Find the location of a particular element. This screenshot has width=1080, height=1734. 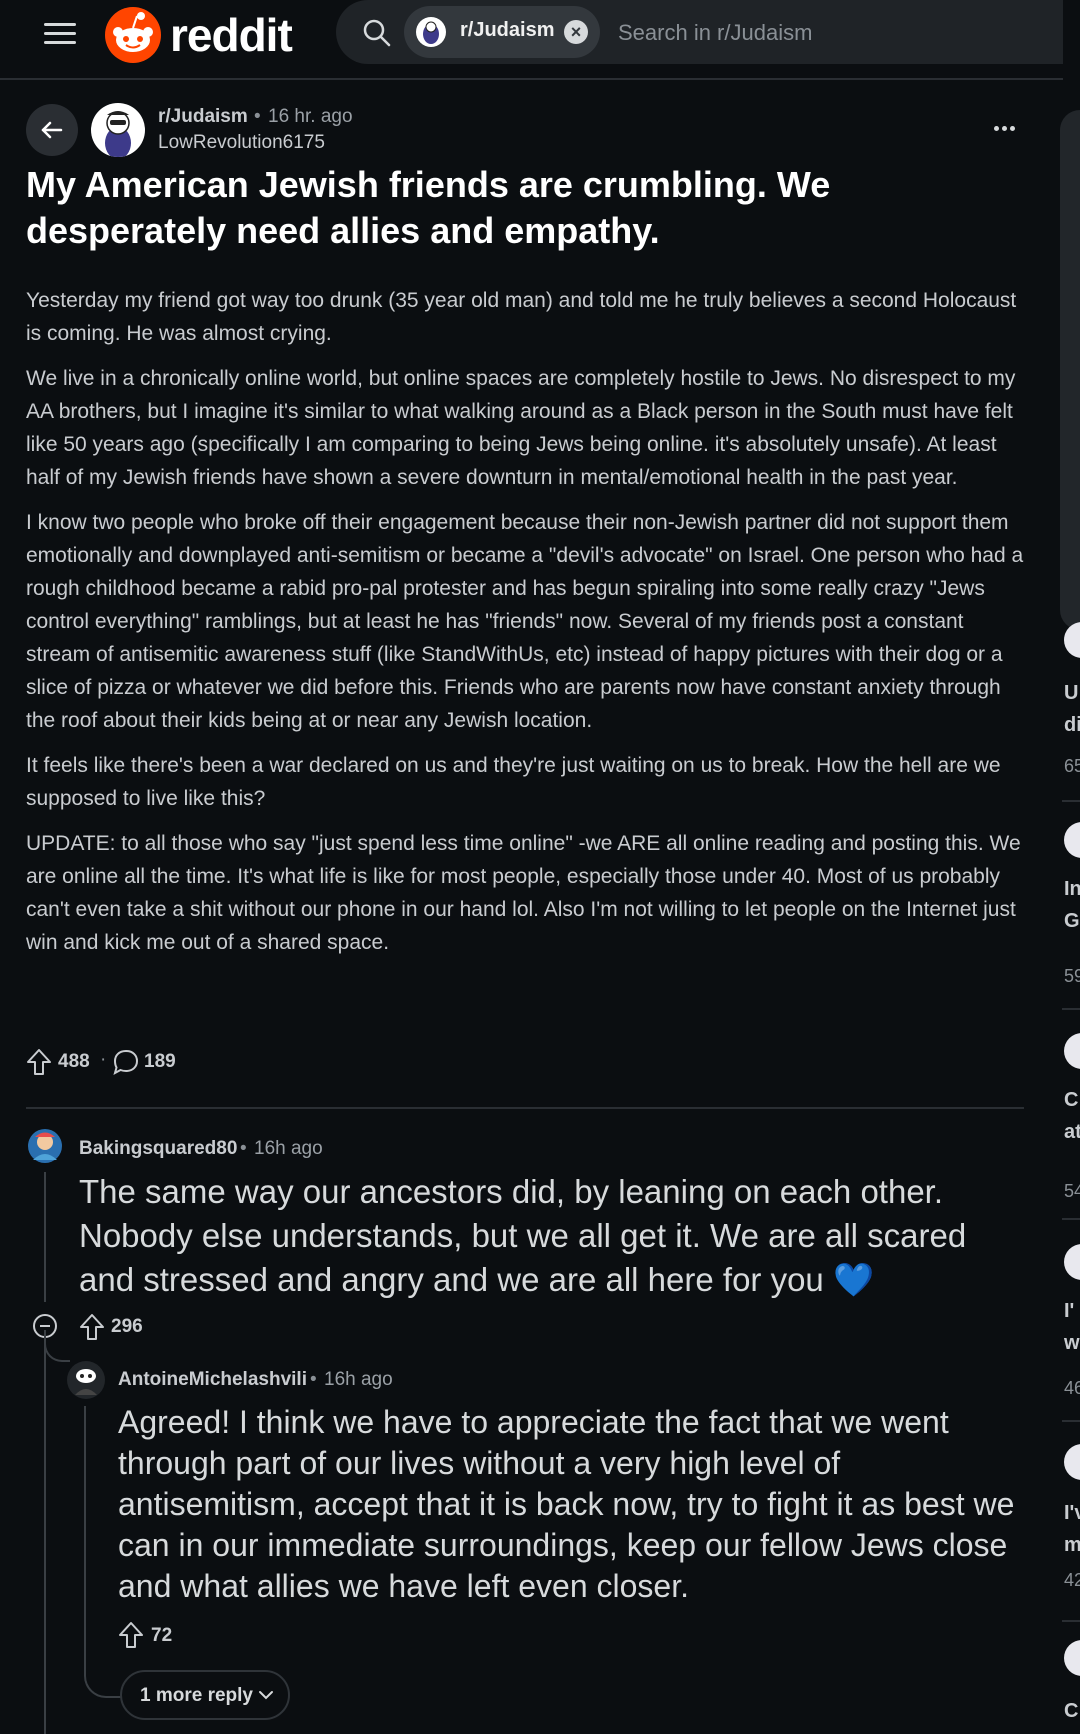

top-bar: reddit r/Judaism × is located at coordinates (540, 40).